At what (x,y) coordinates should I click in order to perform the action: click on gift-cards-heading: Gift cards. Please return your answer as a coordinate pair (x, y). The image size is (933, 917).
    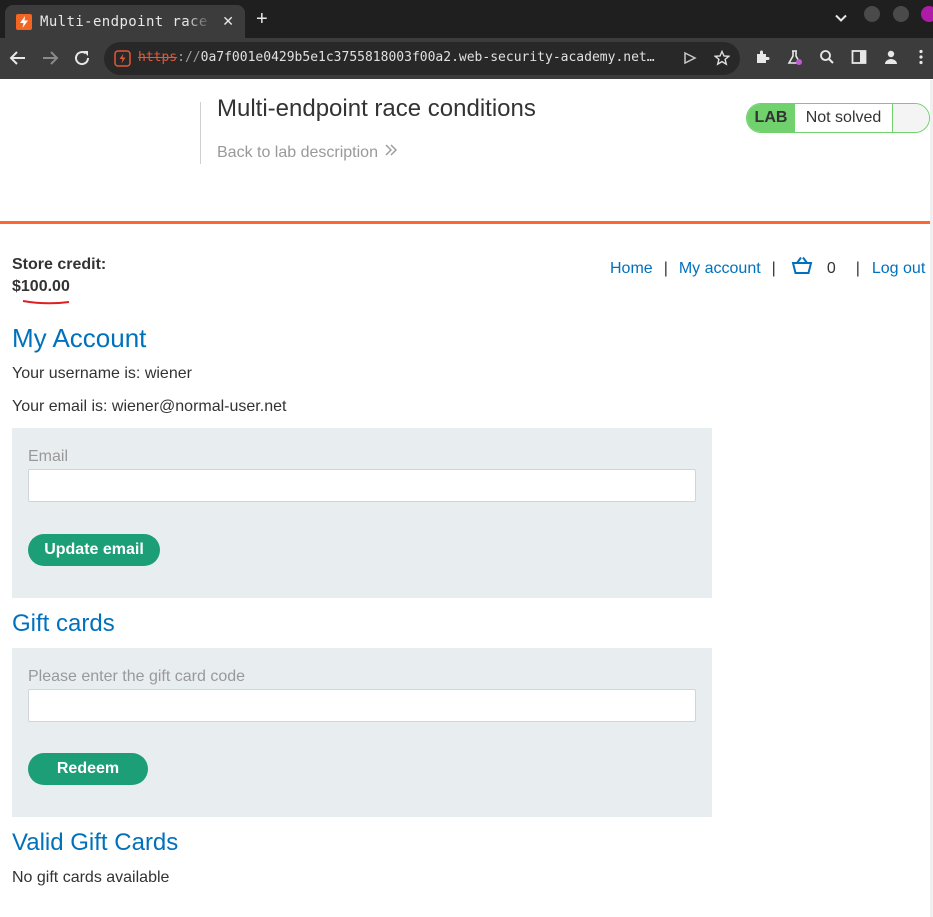
    Looking at the image, I should click on (63, 623).